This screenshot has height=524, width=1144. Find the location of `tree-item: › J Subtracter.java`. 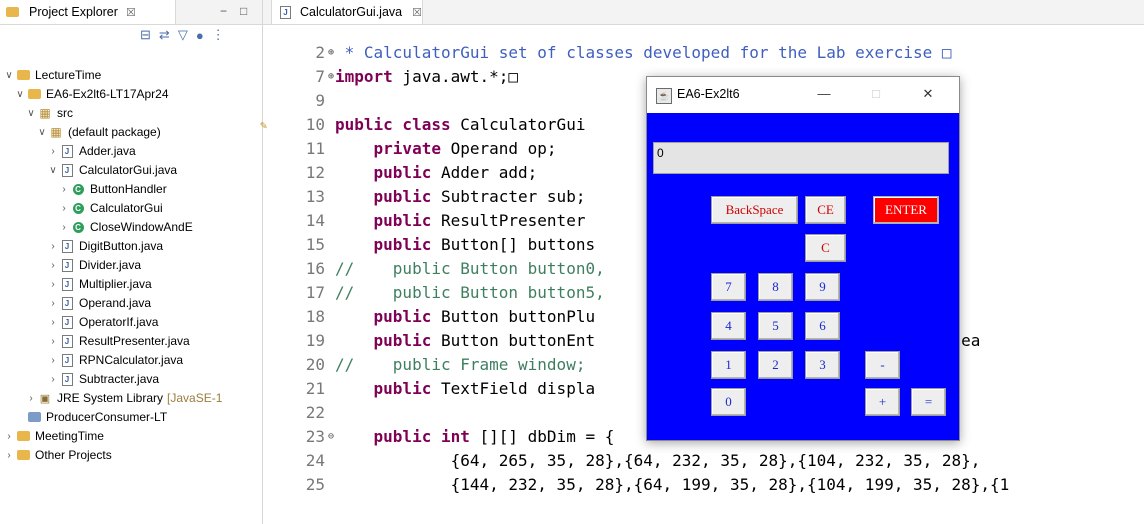

tree-item: › J Subtracter.java is located at coordinates (103, 379).